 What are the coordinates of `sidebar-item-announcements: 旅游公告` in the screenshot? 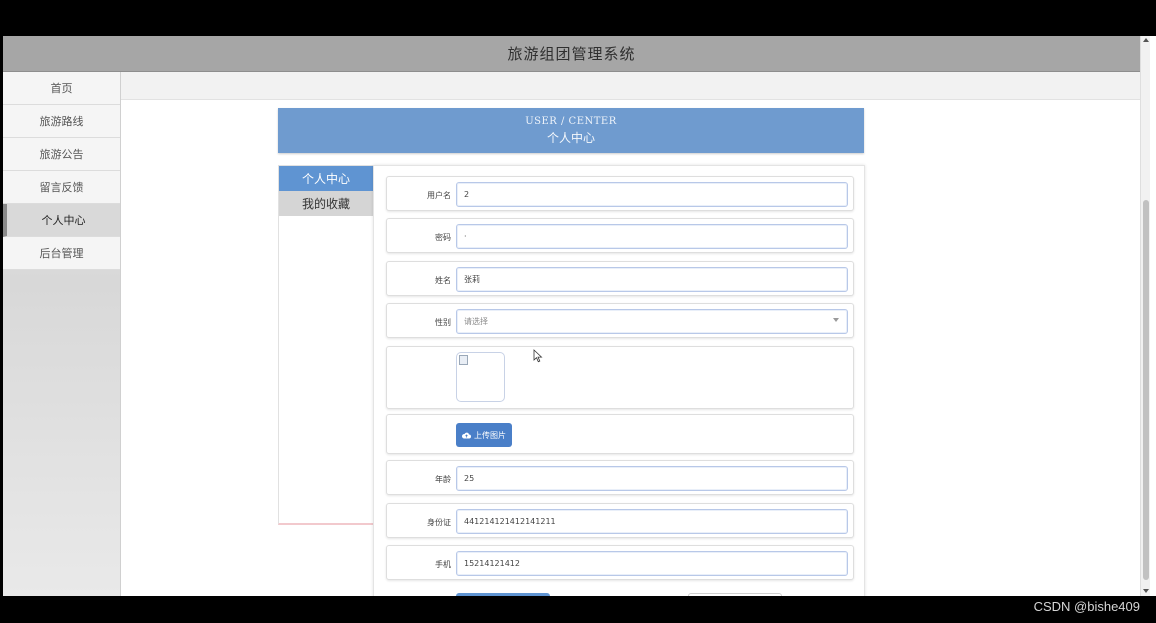 It's located at (61, 154).